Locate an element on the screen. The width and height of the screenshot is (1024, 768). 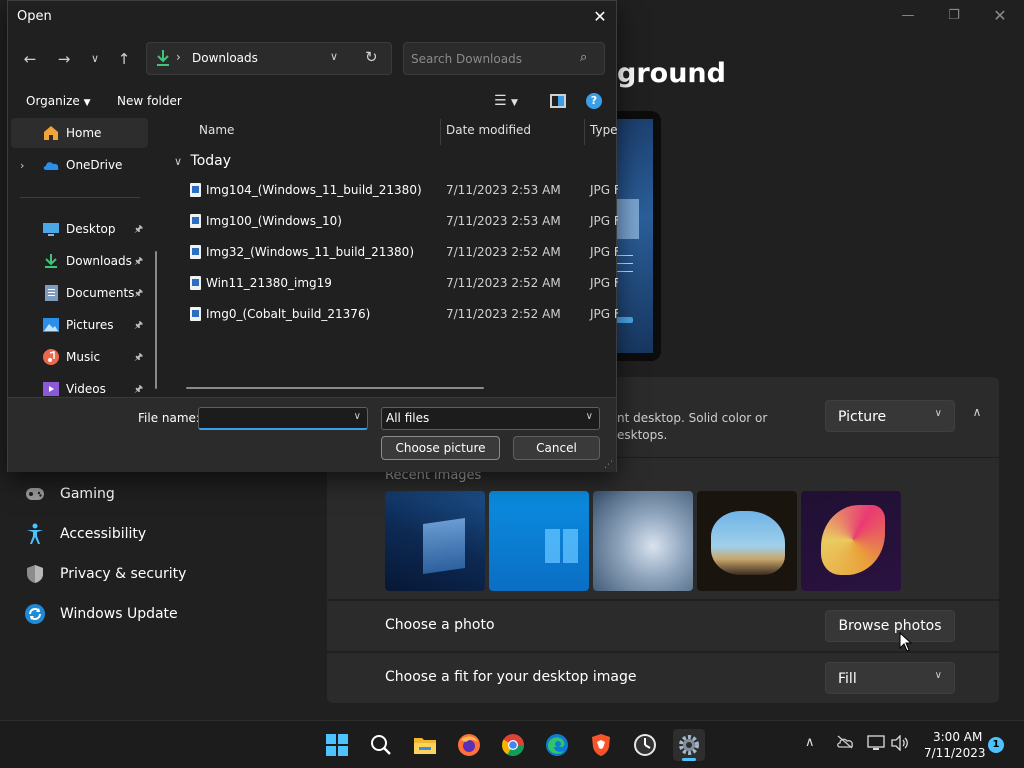
browse-photos-button: Browse photos is located at coordinates (890, 626).